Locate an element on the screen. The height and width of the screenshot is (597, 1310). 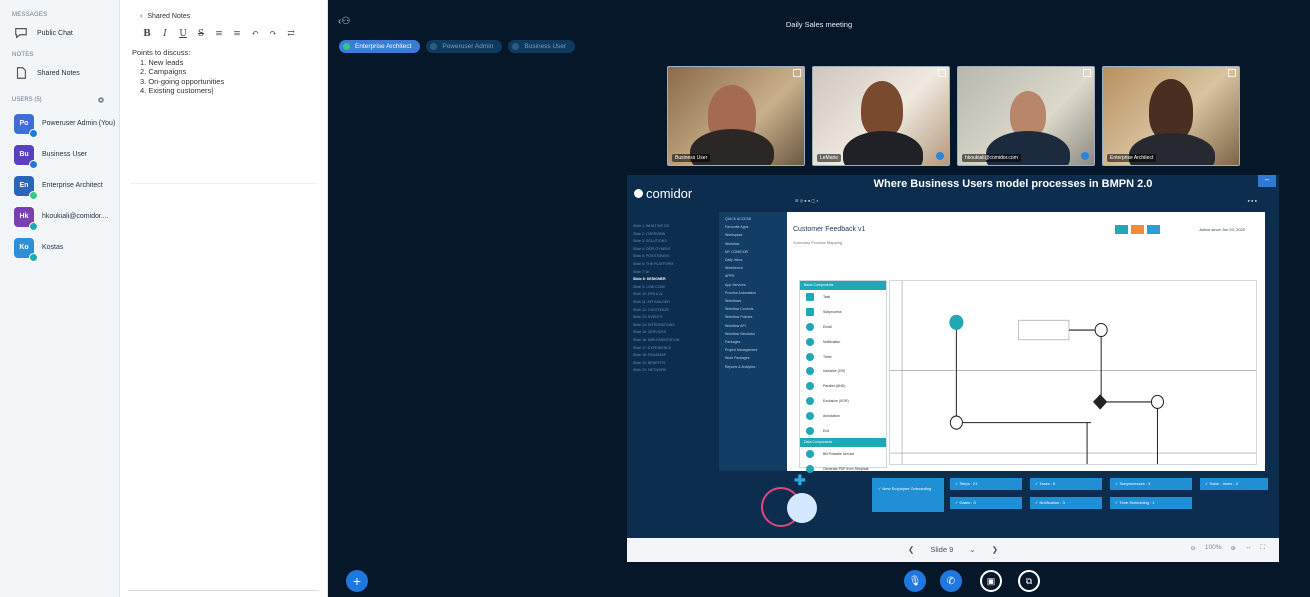
palette-item-label: Parallel (AND) is located at coordinates (834, 386).